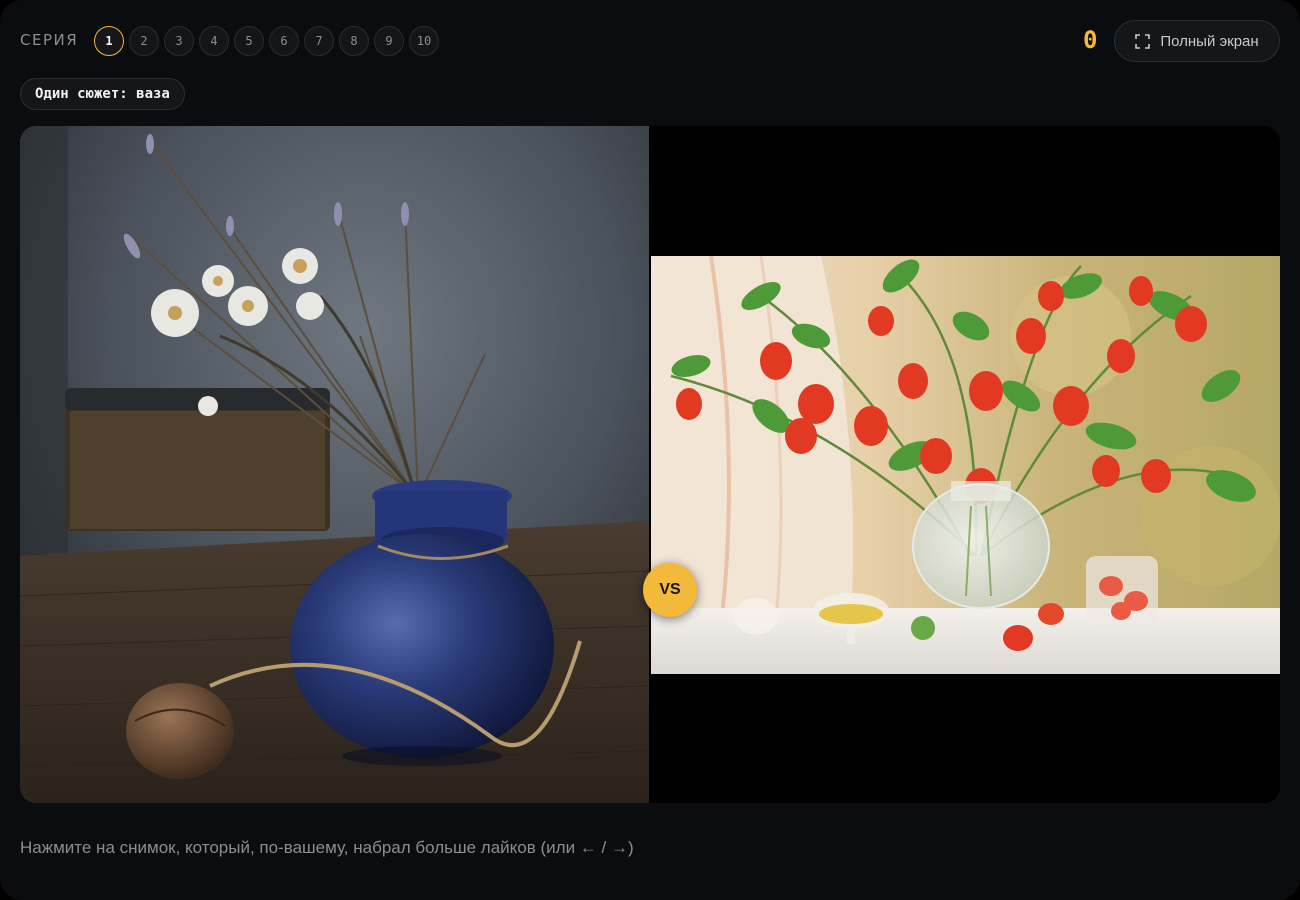 Image resolution: width=1300 pixels, height=900 pixels. What do you see at coordinates (144, 41) in the screenshot?
I see `round-dot-2: 2` at bounding box center [144, 41].